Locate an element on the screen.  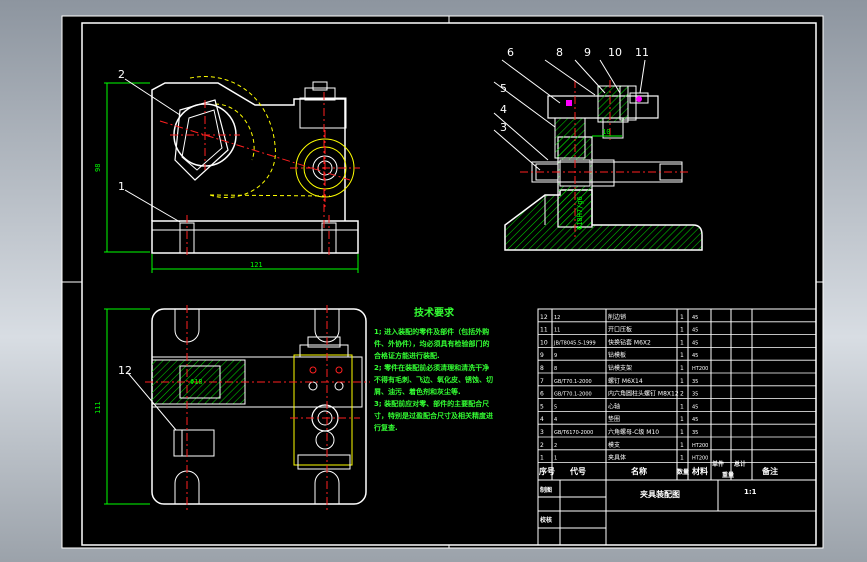
bom-cell-name: 心轴 is located at coordinates (614, 406).